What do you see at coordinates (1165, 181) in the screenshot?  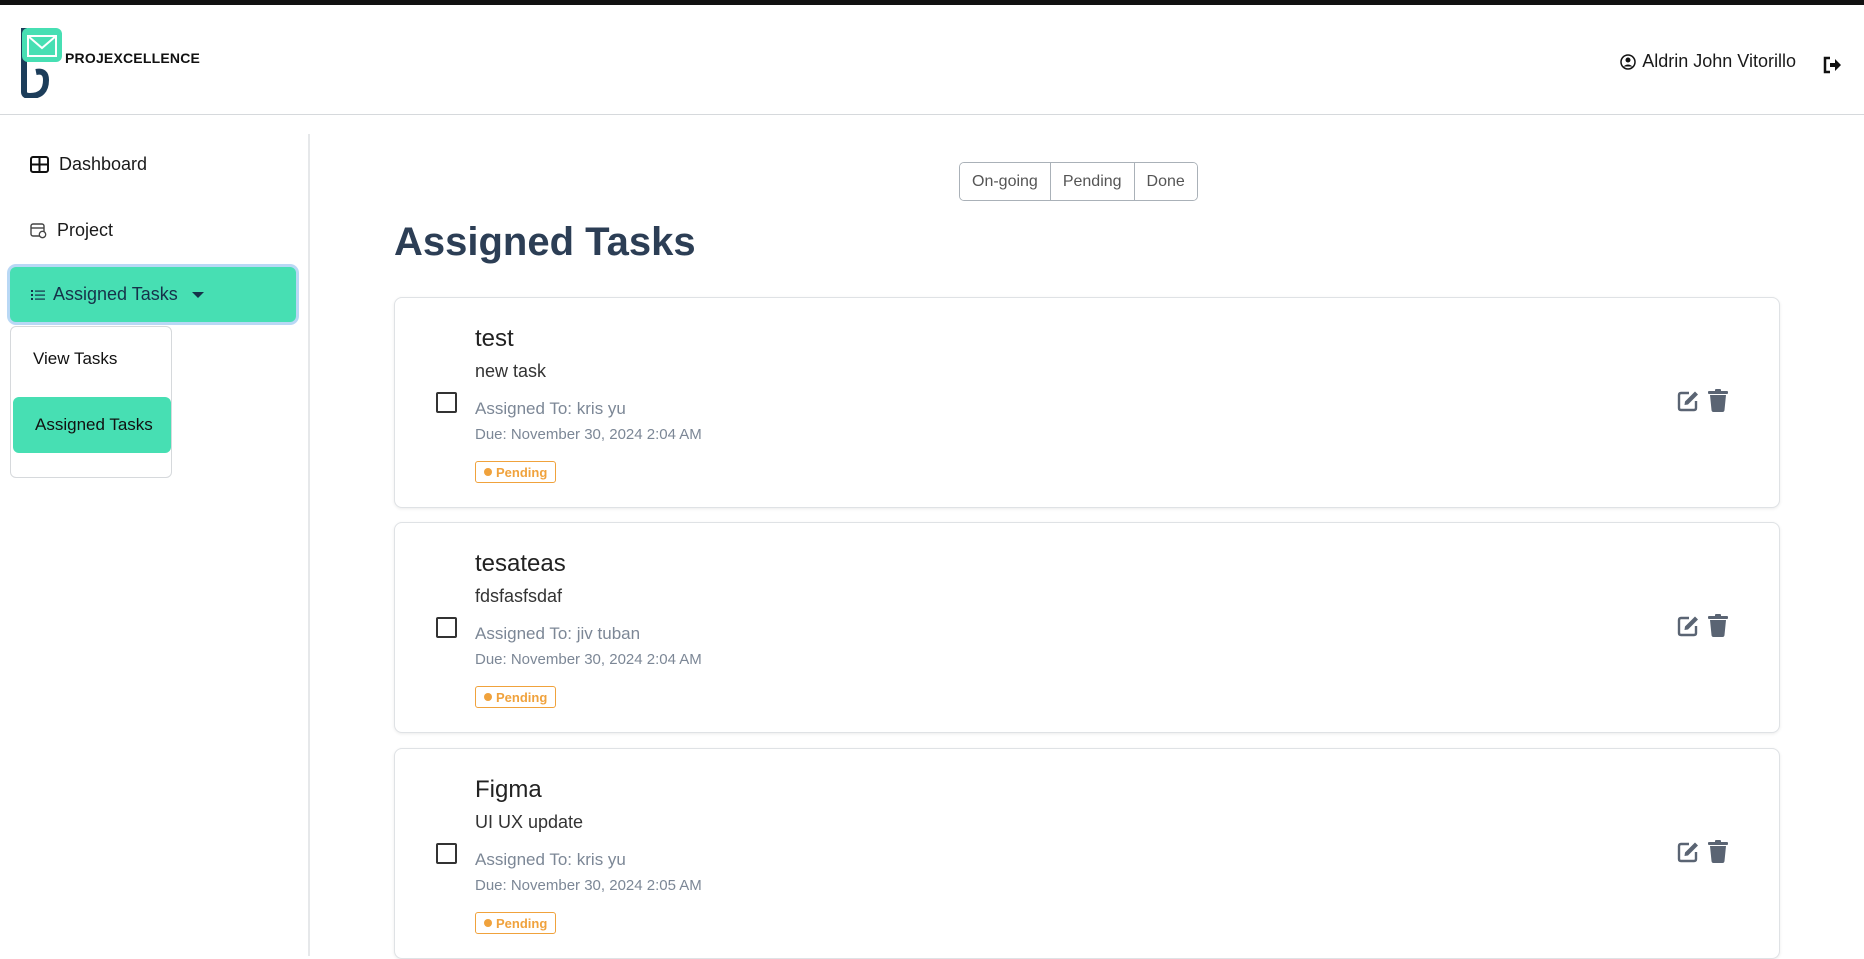 I see `filter-done-button: Done` at bounding box center [1165, 181].